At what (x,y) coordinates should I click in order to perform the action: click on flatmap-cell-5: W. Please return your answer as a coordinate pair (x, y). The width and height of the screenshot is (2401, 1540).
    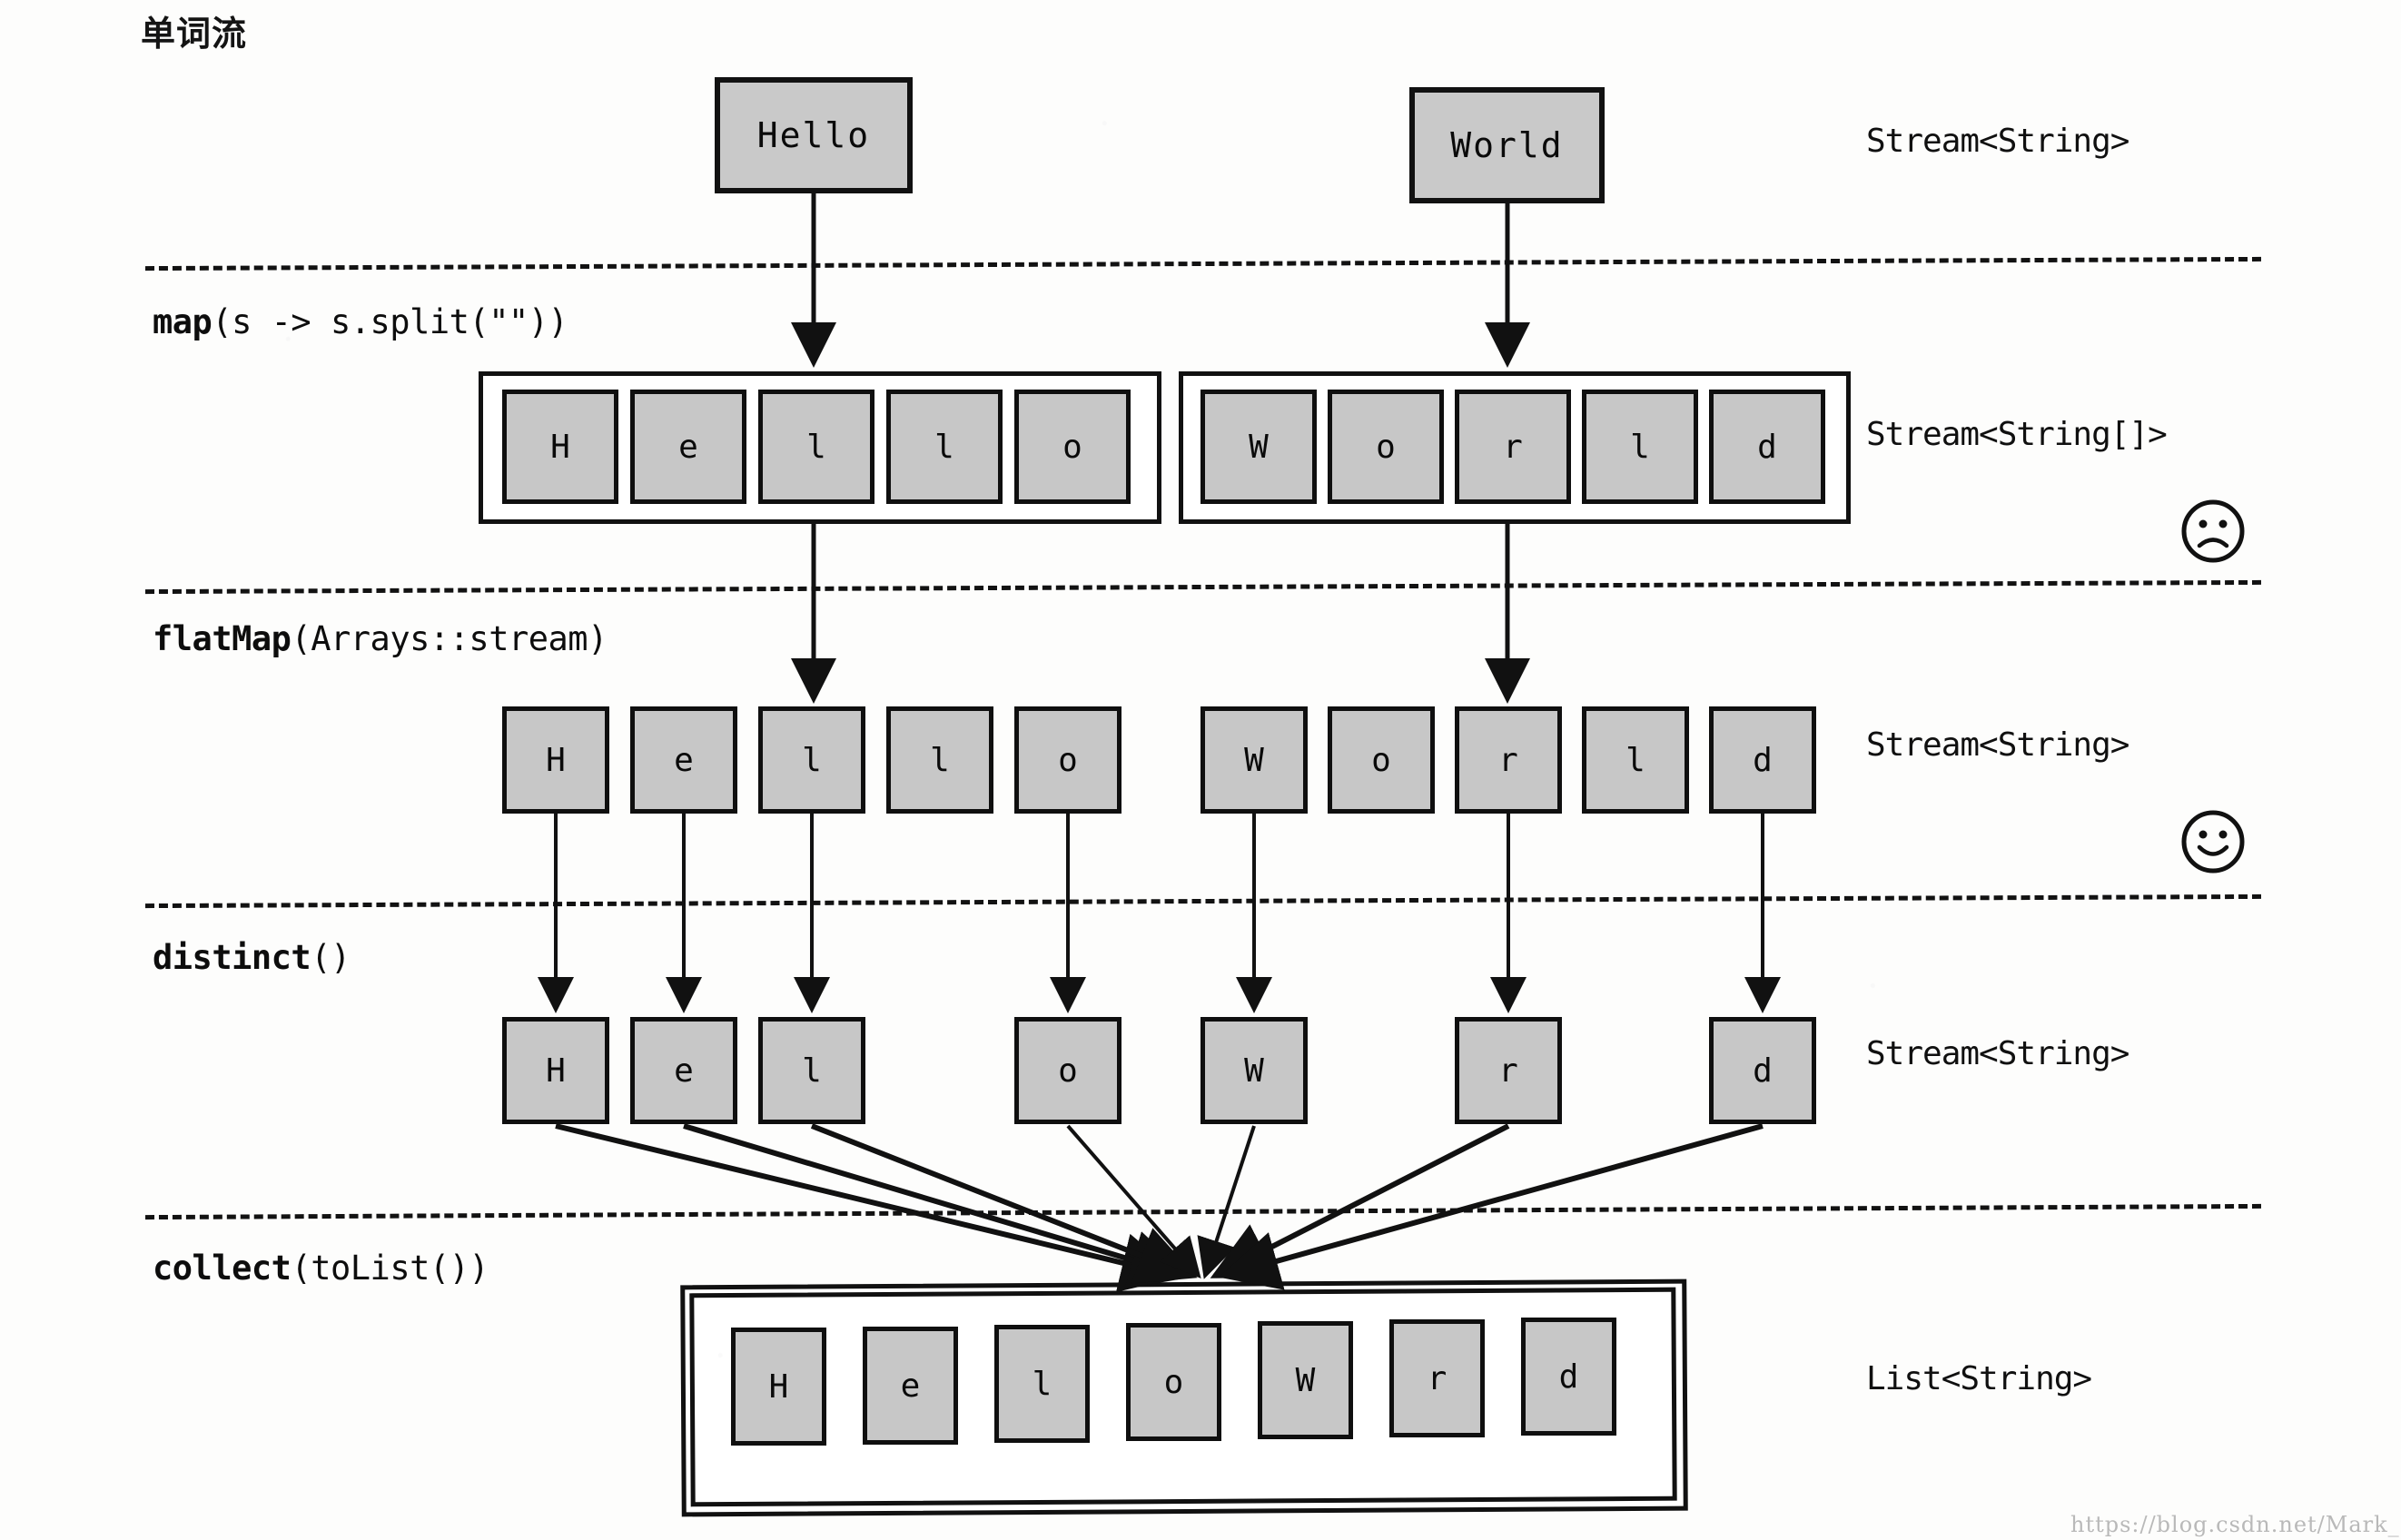
    Looking at the image, I should click on (1254, 760).